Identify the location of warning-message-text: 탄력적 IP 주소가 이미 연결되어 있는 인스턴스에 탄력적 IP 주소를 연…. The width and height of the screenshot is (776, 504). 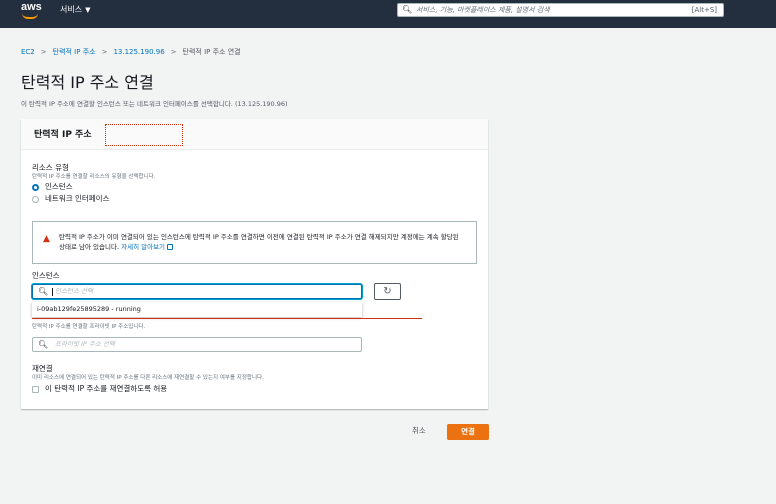
(259, 242).